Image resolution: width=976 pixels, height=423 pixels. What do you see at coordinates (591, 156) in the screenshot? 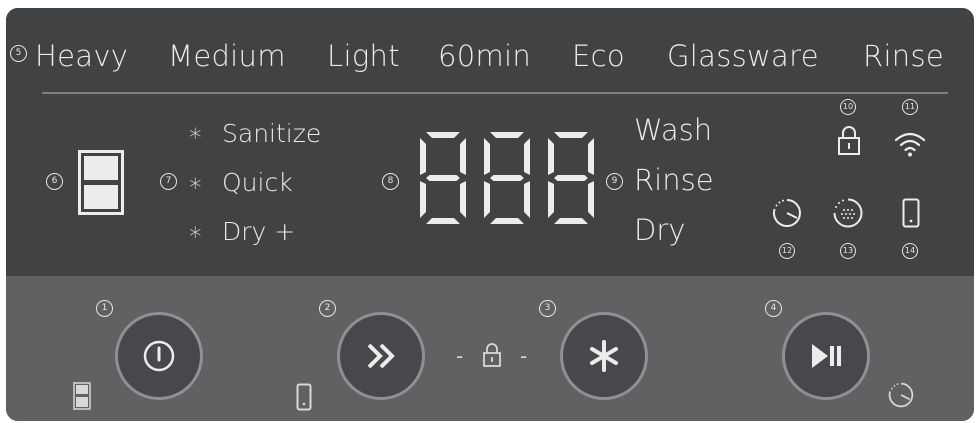
I see `digit-3-segment-b` at bounding box center [591, 156].